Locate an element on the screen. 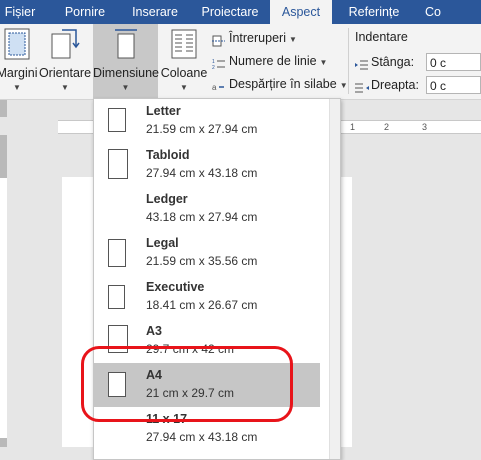  hyphenation-label: Despărțire în silabe is located at coordinates (283, 84).